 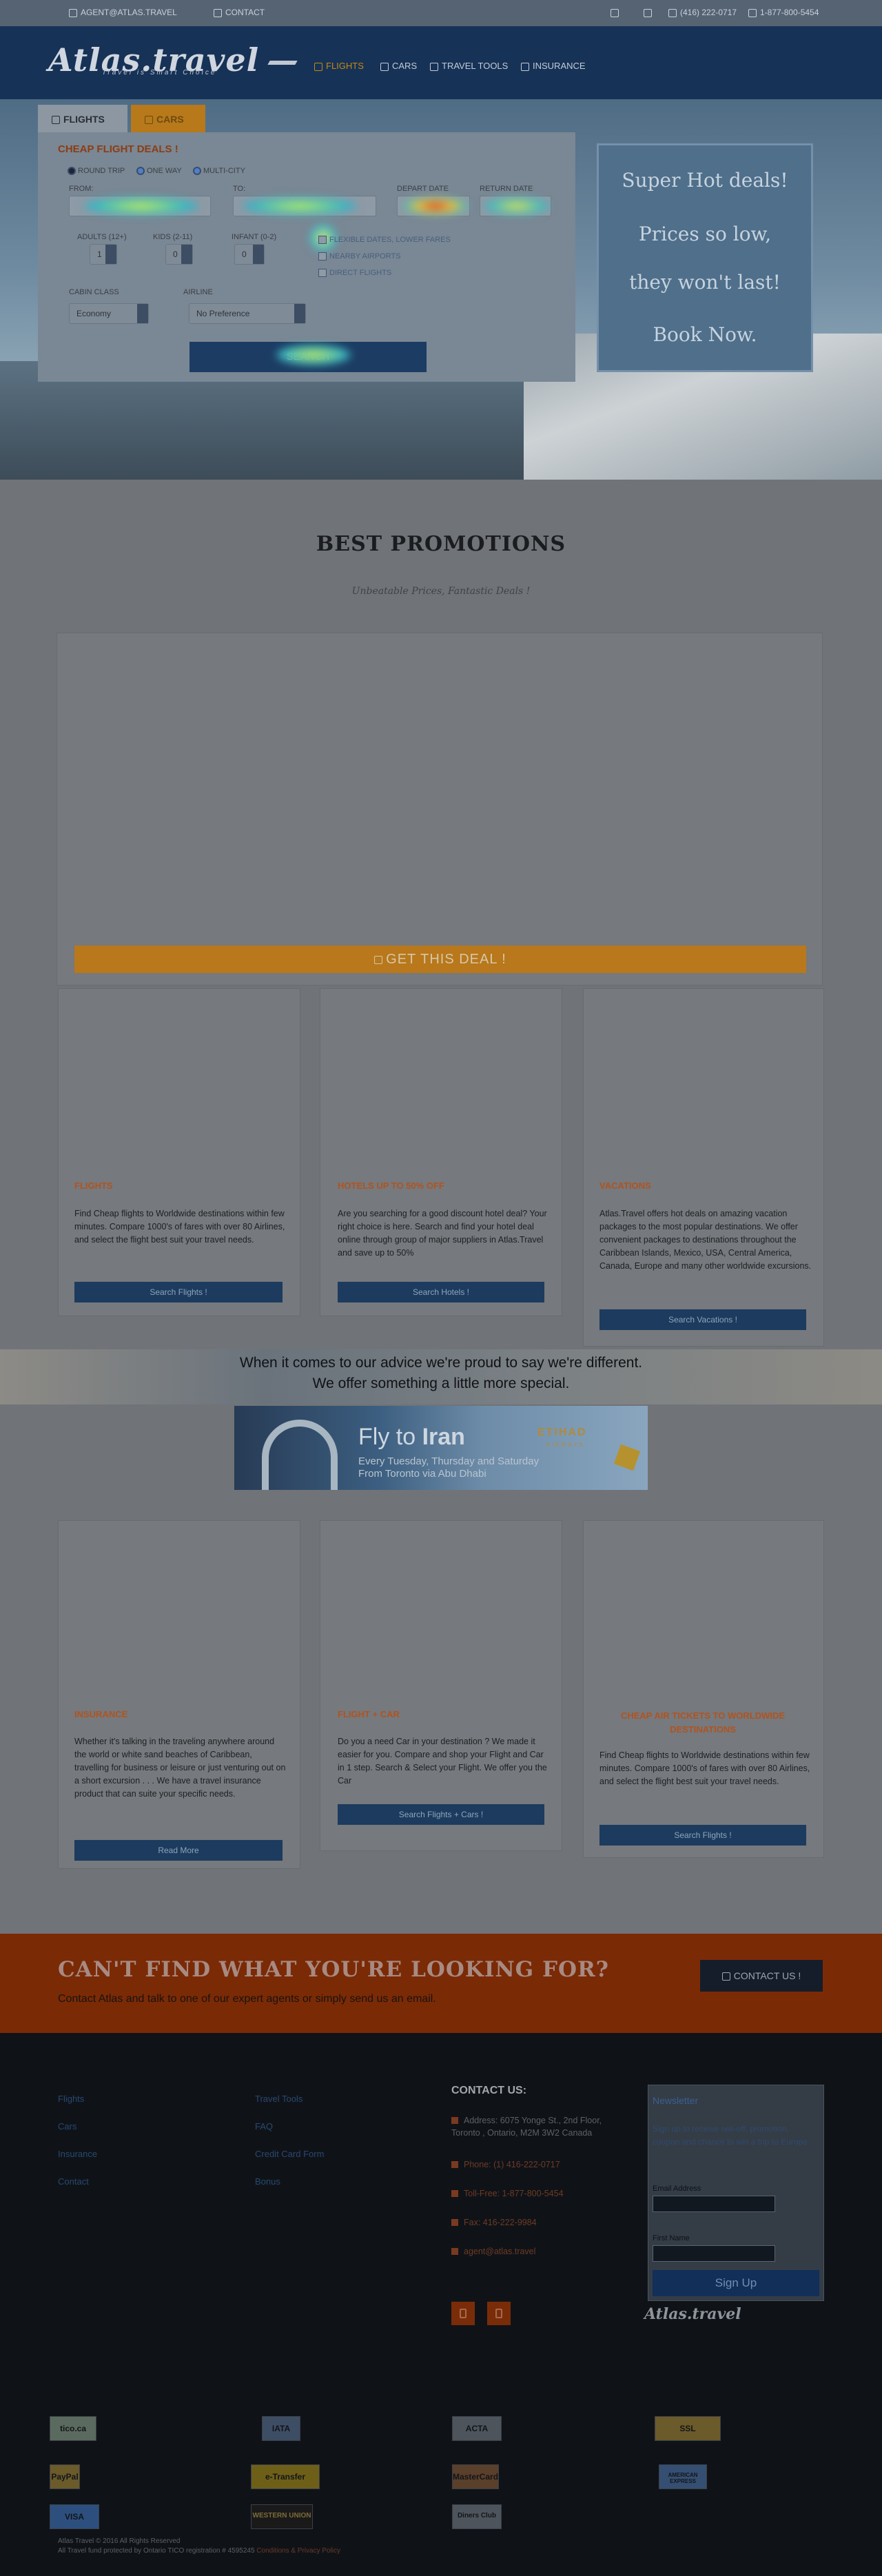 I want to click on hot-deals-line4: Book Now., so click(x=705, y=334).